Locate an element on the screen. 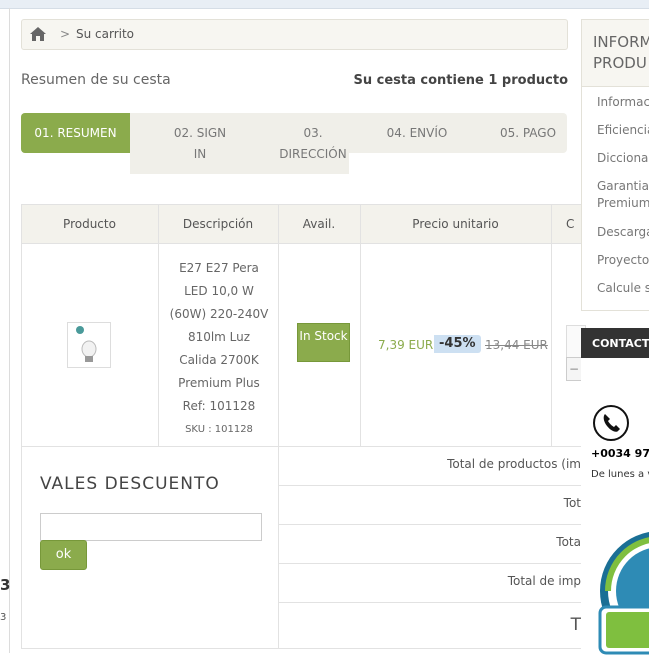  voucher-code-input is located at coordinates (151, 527).